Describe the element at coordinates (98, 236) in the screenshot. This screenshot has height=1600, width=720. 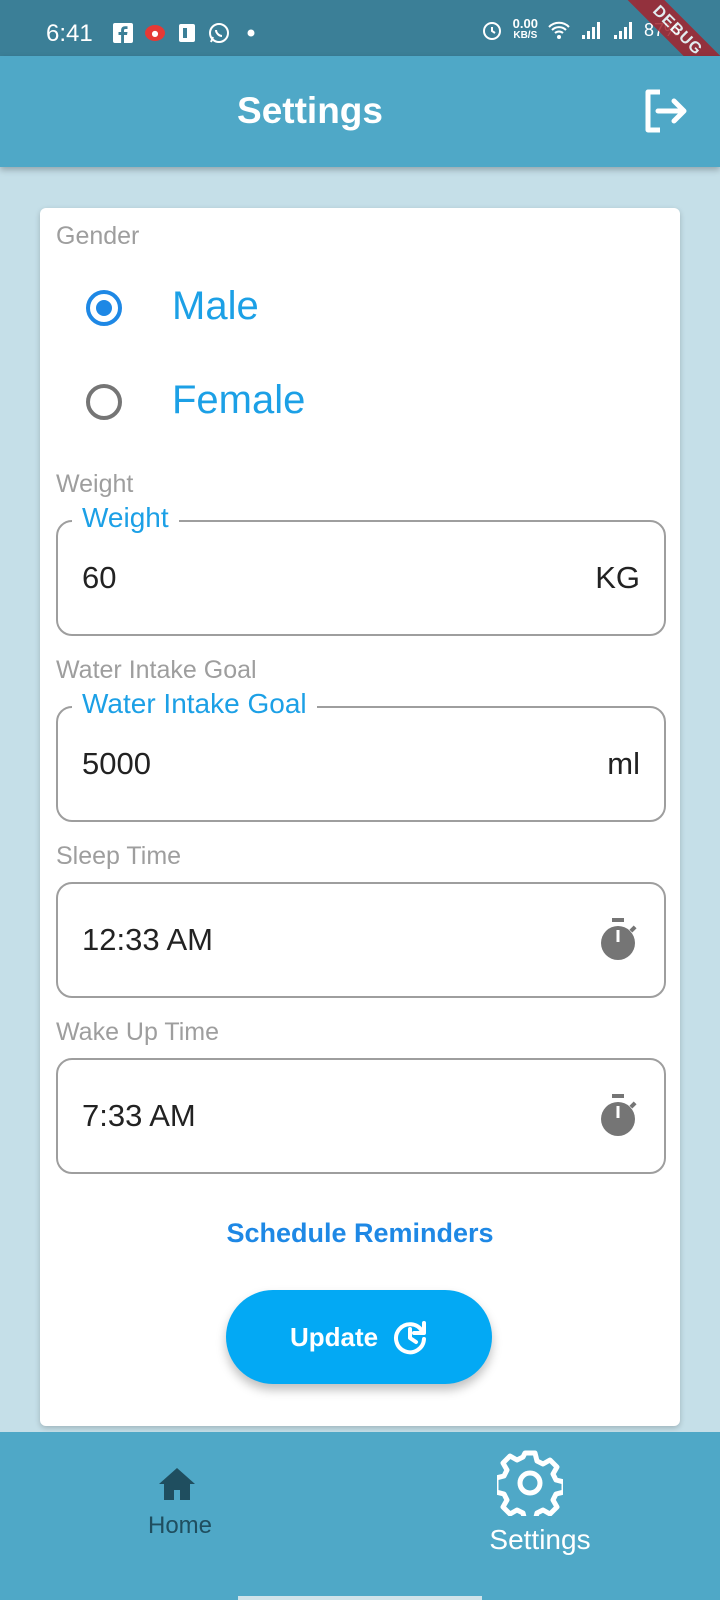
I see `gender-label: Gender` at that location.